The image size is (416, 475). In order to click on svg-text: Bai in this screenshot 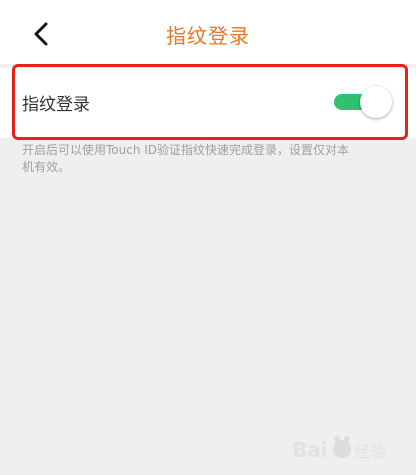, I will do `click(310, 450)`.